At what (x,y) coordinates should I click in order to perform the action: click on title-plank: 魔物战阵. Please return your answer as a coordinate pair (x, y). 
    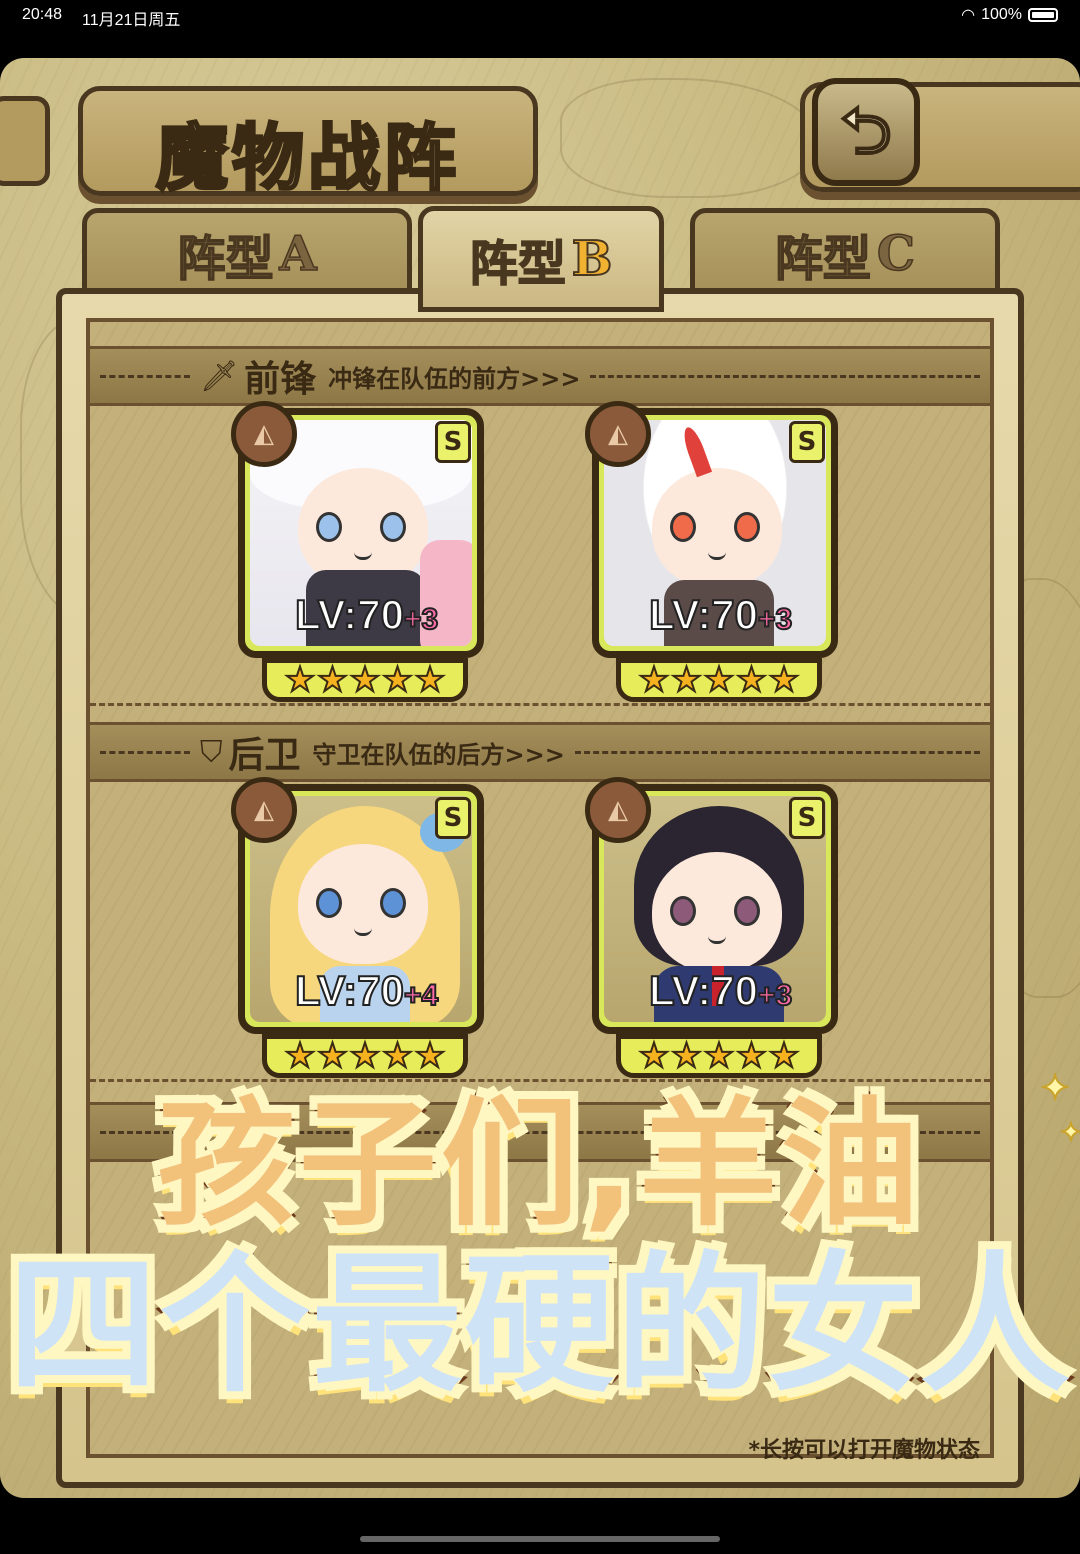
    Looking at the image, I should click on (308, 144).